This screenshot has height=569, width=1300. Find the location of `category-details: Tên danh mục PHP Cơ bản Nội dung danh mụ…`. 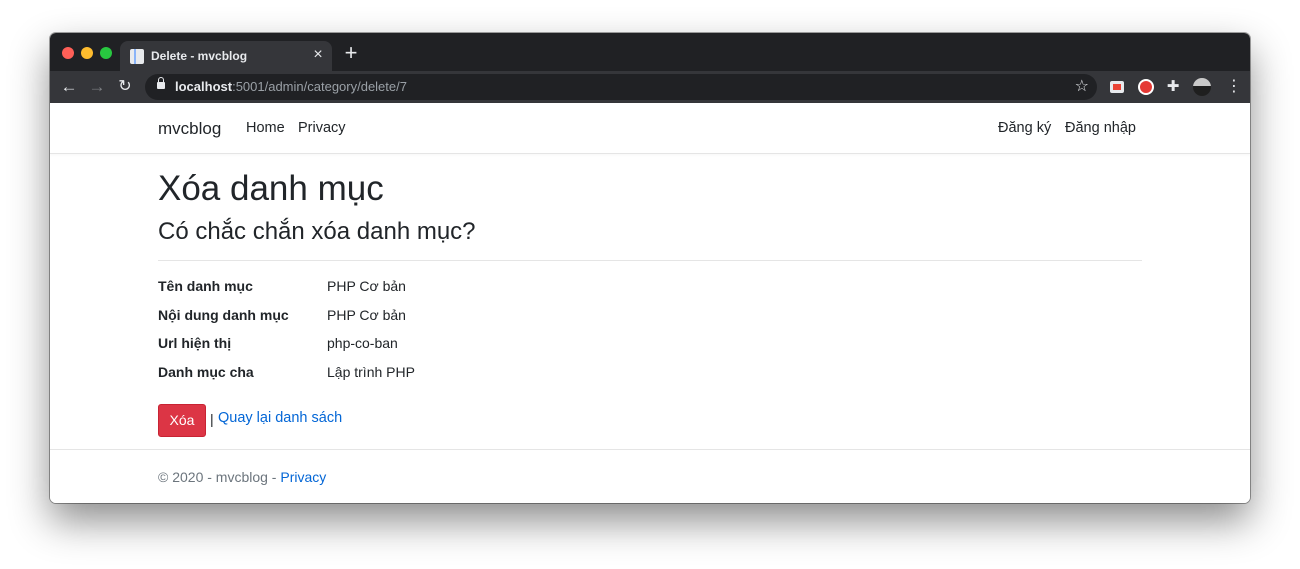

category-details: Tên danh mục PHP Cơ bản Nội dung danh mụ… is located at coordinates (458, 335).